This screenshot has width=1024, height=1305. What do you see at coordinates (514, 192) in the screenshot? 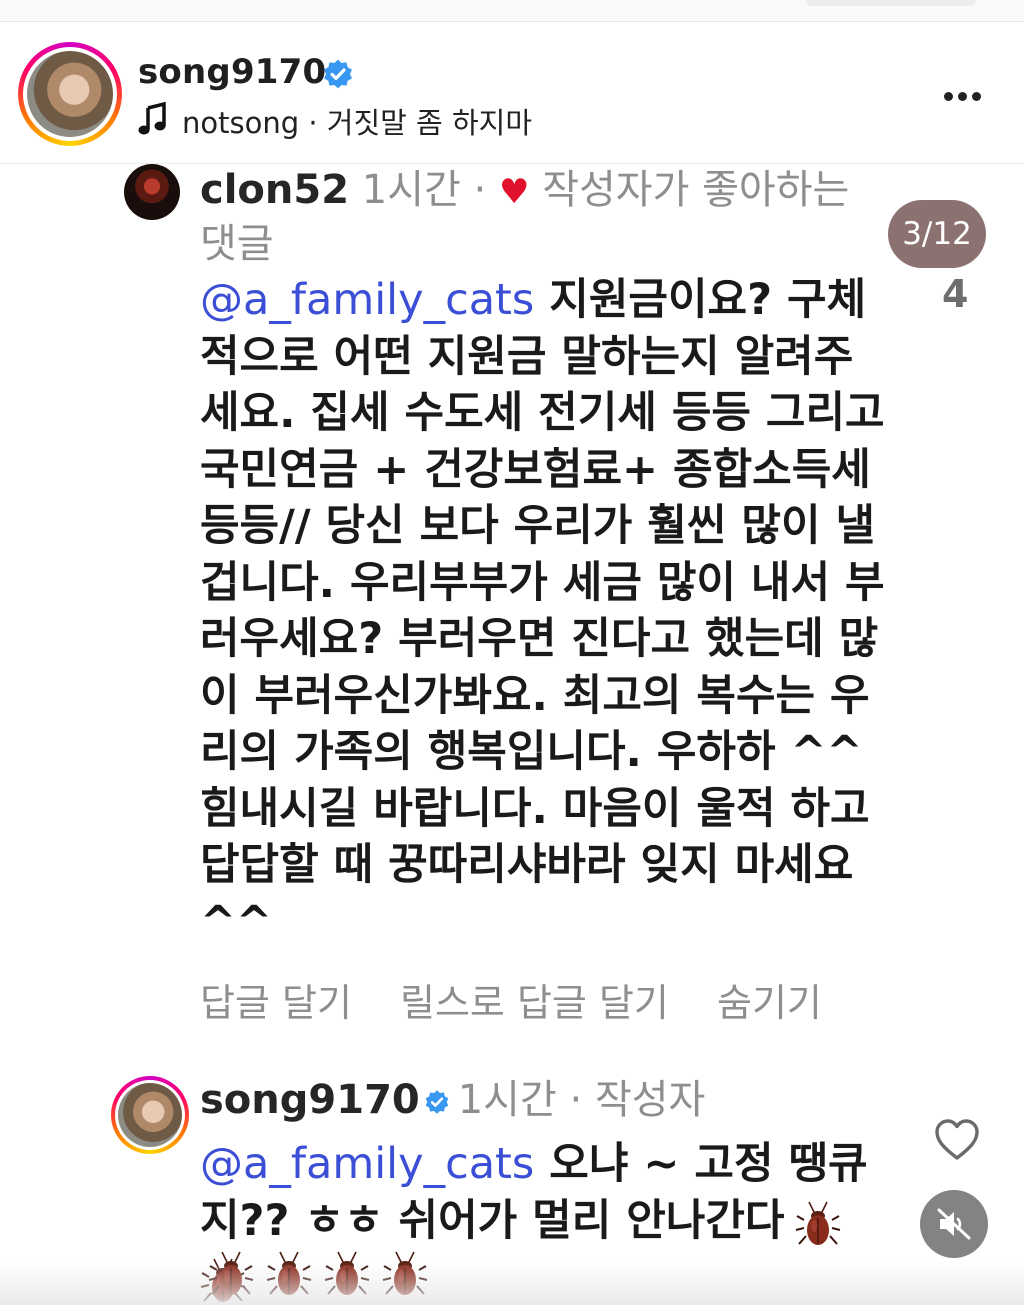
I see `heart-filled-icon: ♥` at bounding box center [514, 192].